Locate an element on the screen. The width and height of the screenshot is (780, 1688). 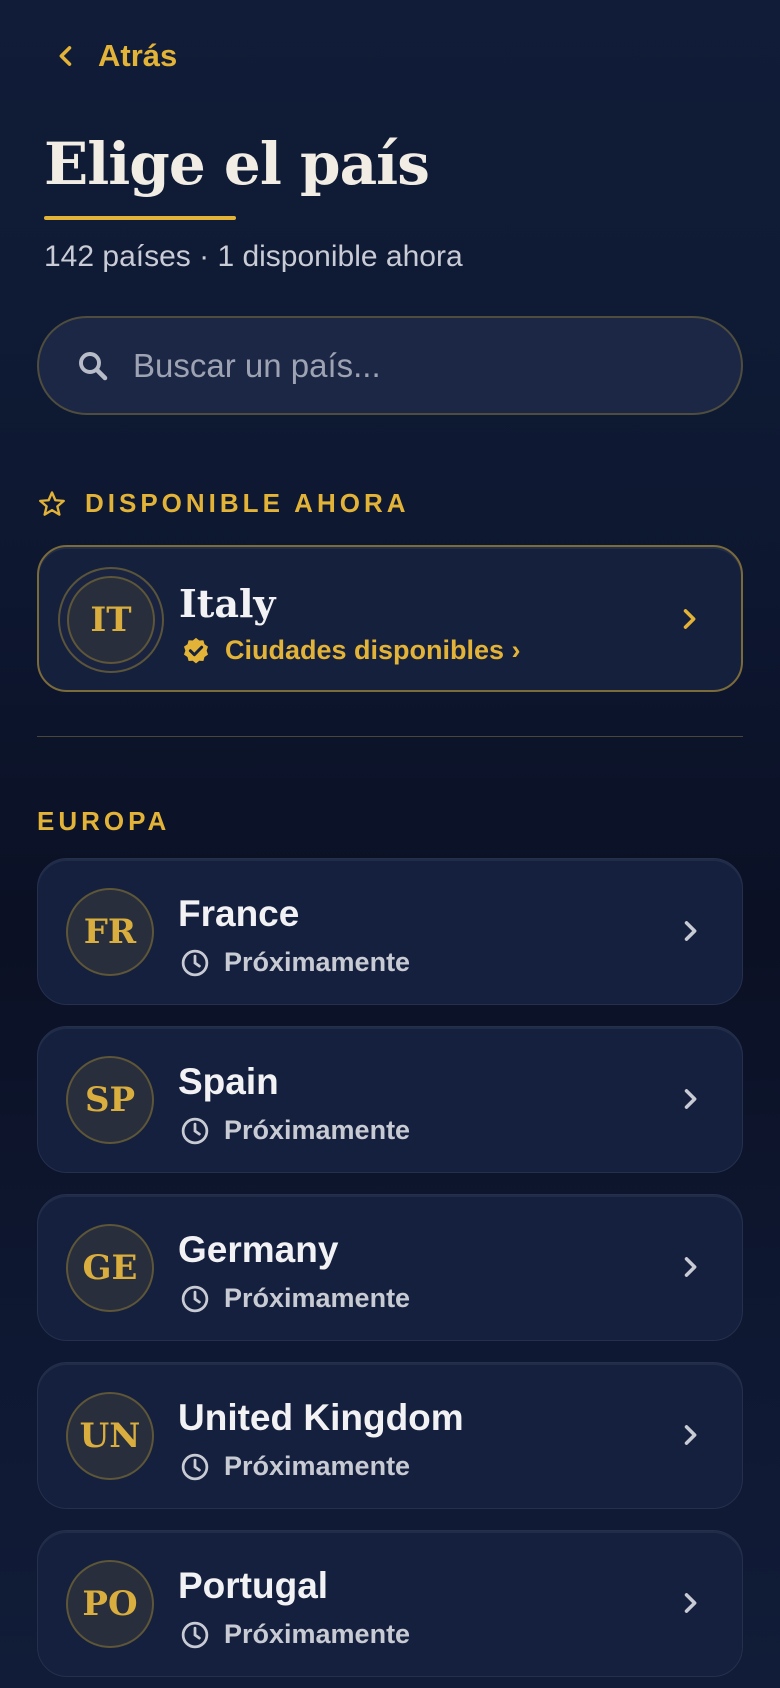
page-title: Elige el país is located at coordinates (237, 164).